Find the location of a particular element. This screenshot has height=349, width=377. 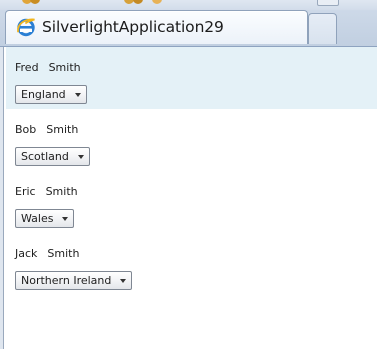

internet-explorer-icon is located at coordinates (26, 27).